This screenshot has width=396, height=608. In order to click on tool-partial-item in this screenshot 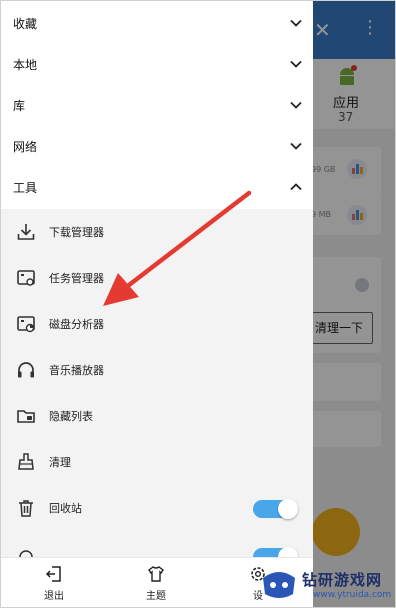, I will do `click(157, 544)`.